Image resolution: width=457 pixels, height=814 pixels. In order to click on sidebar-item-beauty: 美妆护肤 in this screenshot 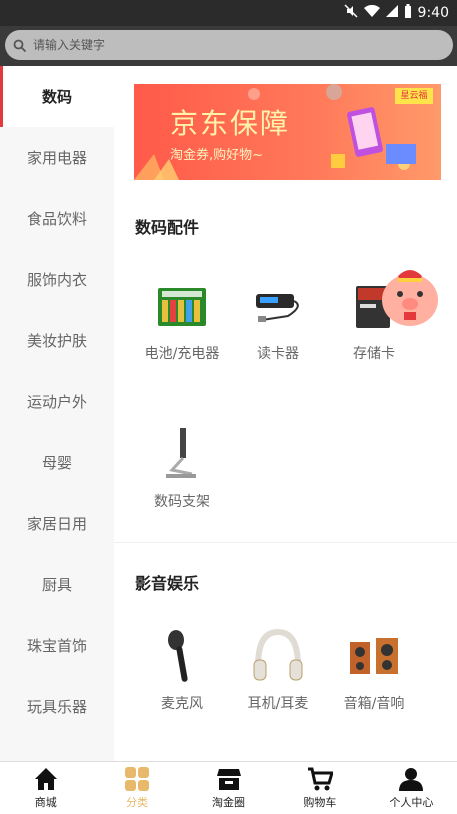, I will do `click(57, 340)`.